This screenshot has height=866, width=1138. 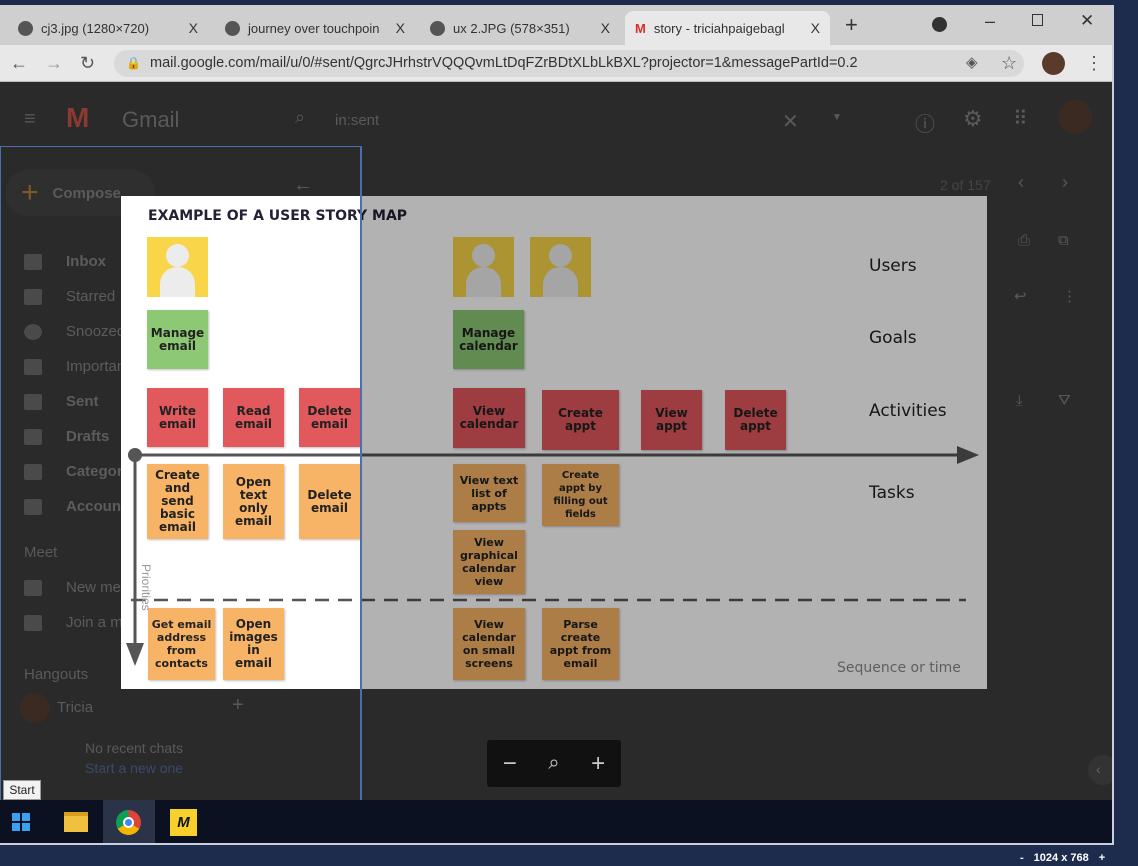 I want to click on tab-ux2: ux 2.JPG (578×351) X, so click(x=520, y=28).